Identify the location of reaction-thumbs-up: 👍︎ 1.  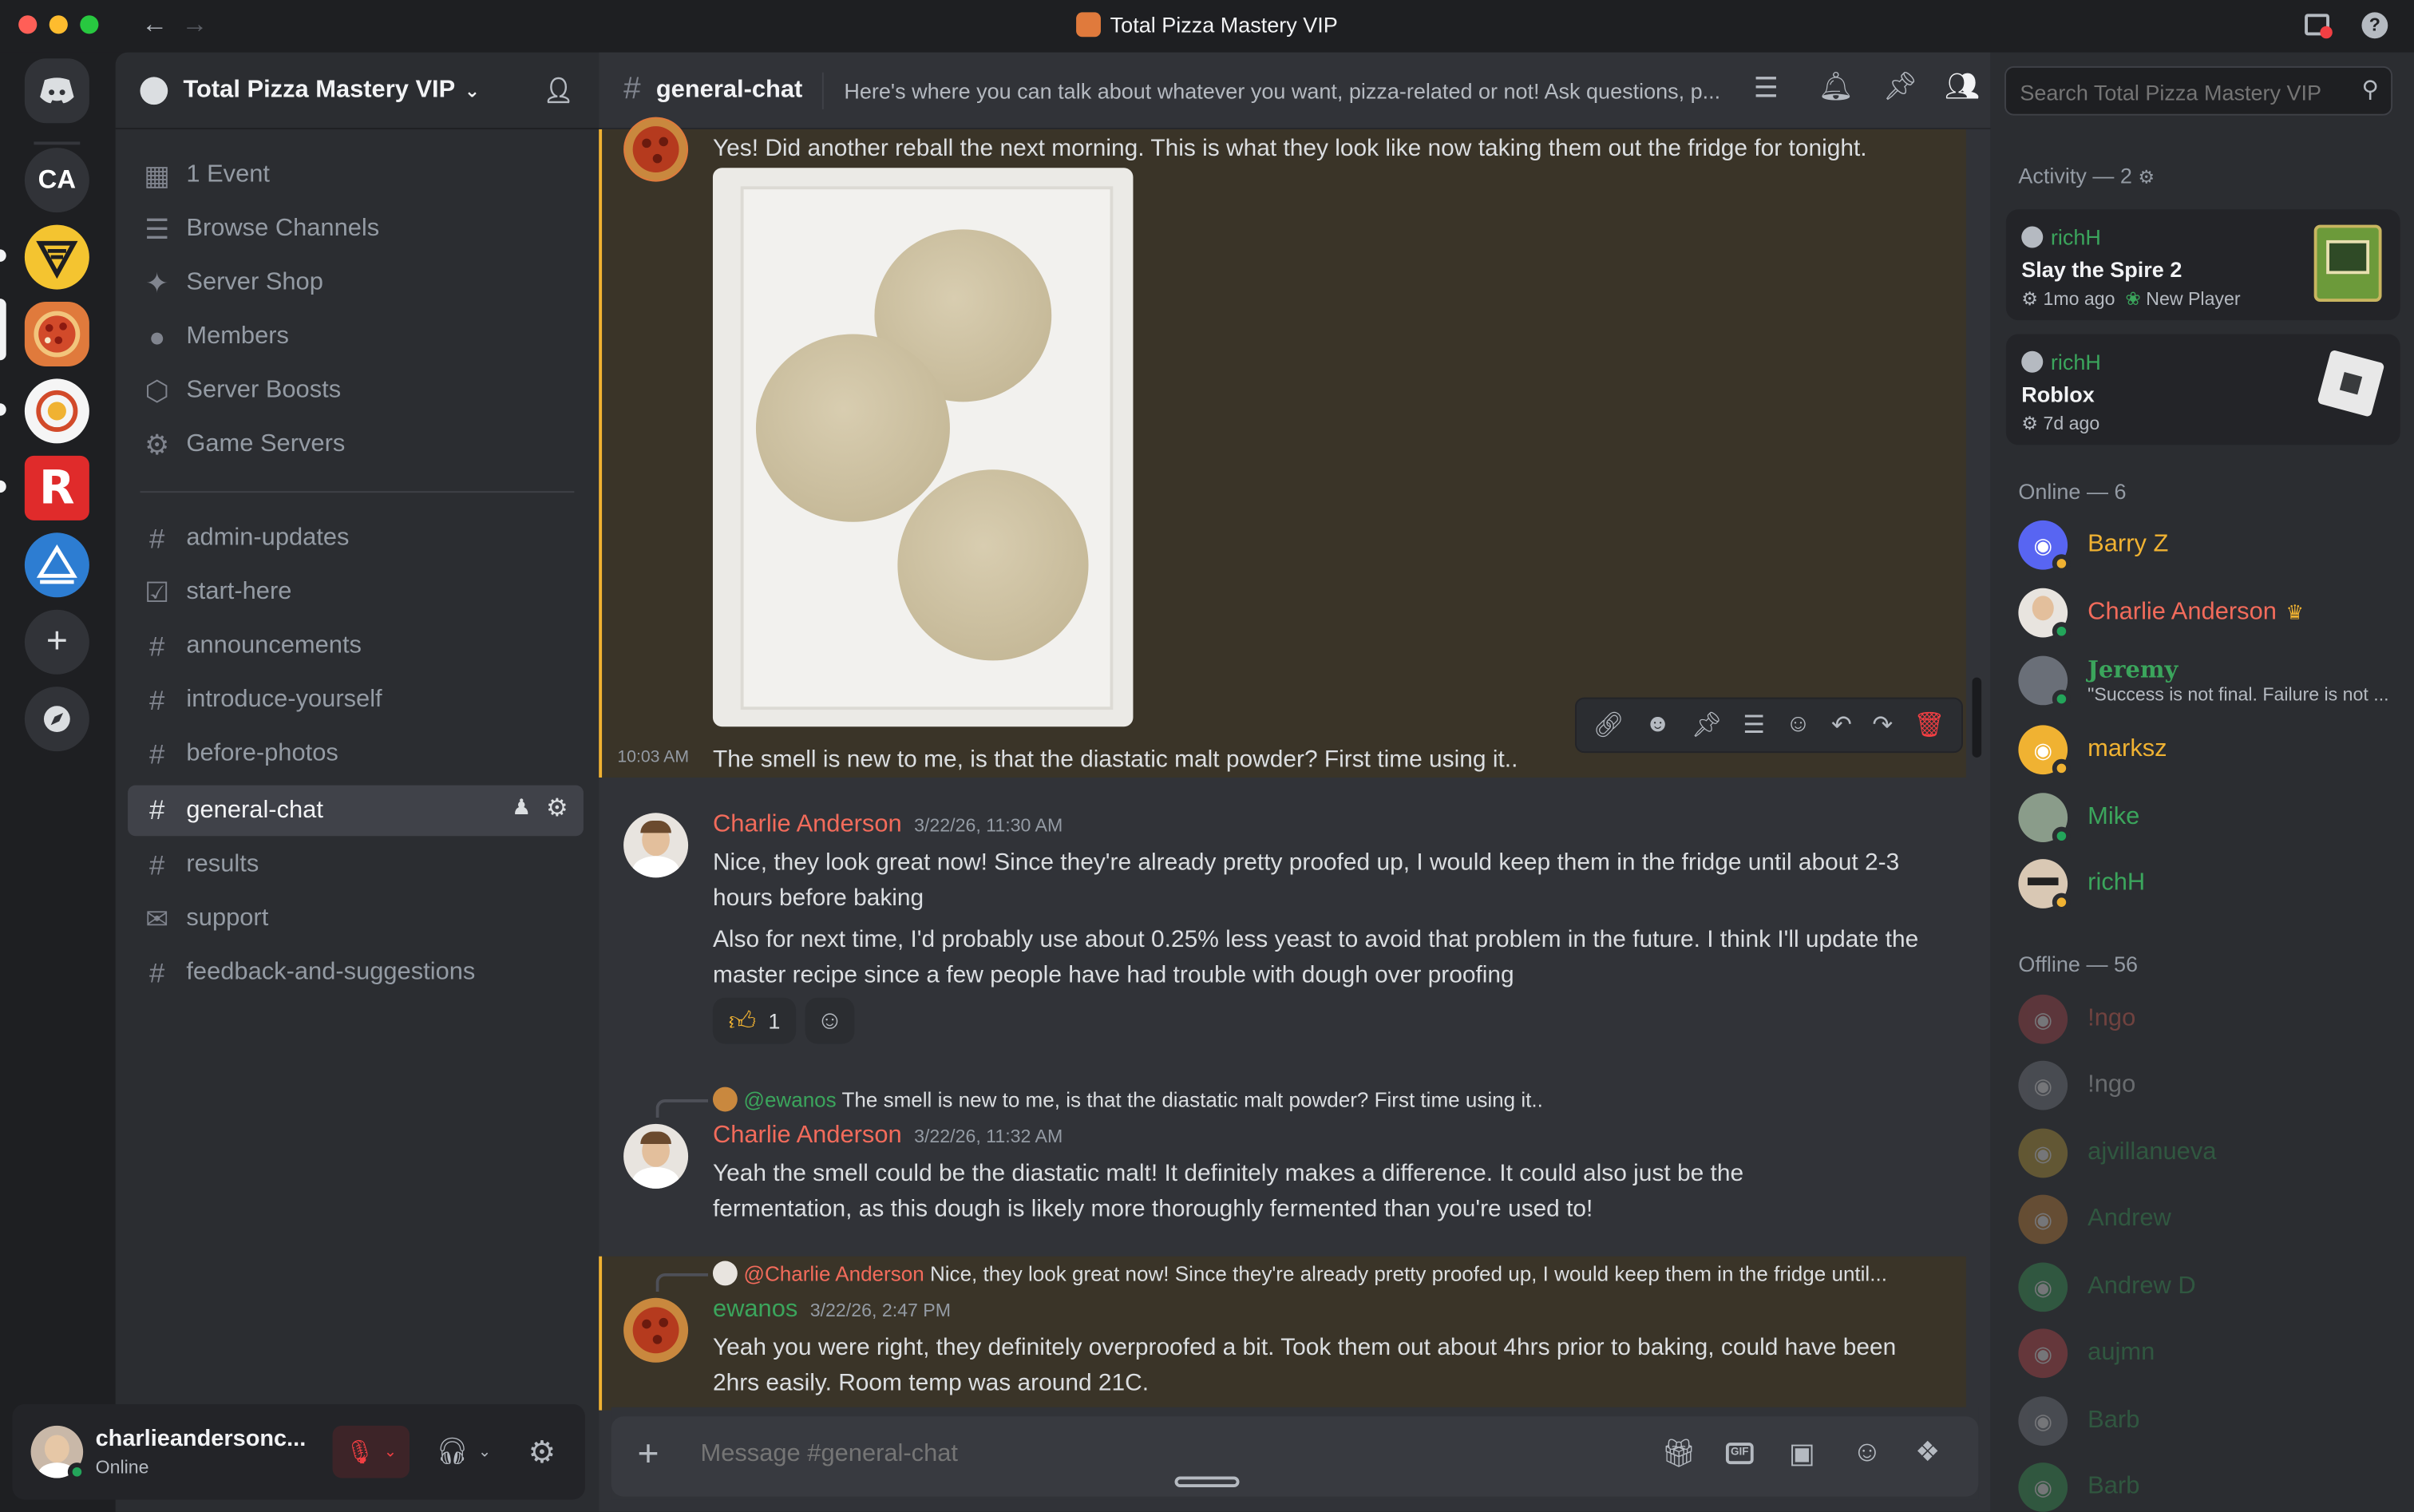
(754, 1020).